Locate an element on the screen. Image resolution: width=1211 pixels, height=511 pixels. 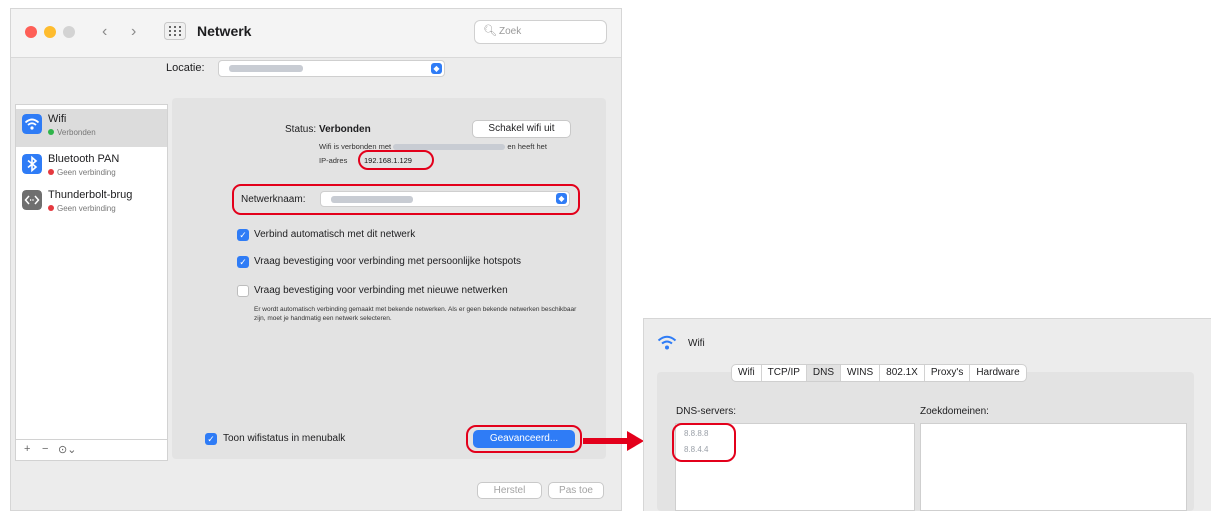
search-domains-label: Zoekdomeinen: is located at coordinates (954, 411).